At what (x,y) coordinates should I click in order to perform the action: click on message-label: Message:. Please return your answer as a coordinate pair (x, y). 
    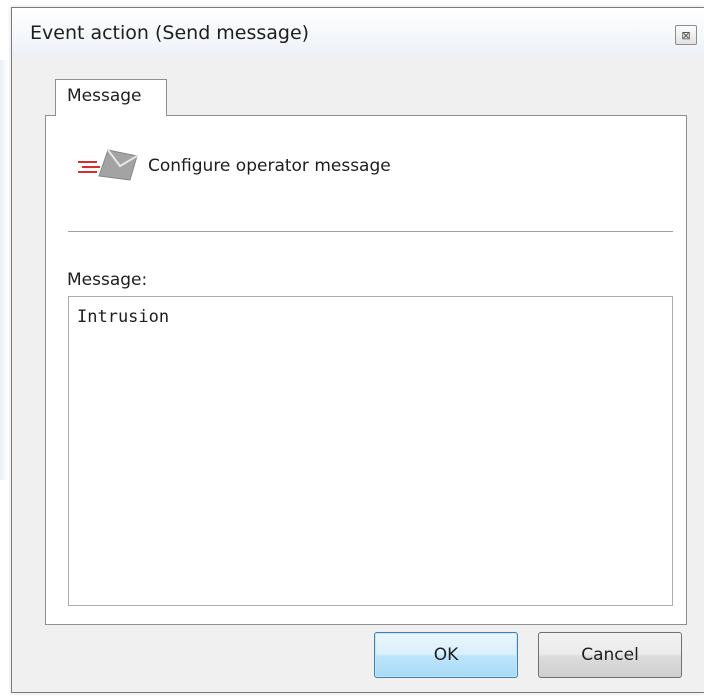
    Looking at the image, I should click on (107, 280).